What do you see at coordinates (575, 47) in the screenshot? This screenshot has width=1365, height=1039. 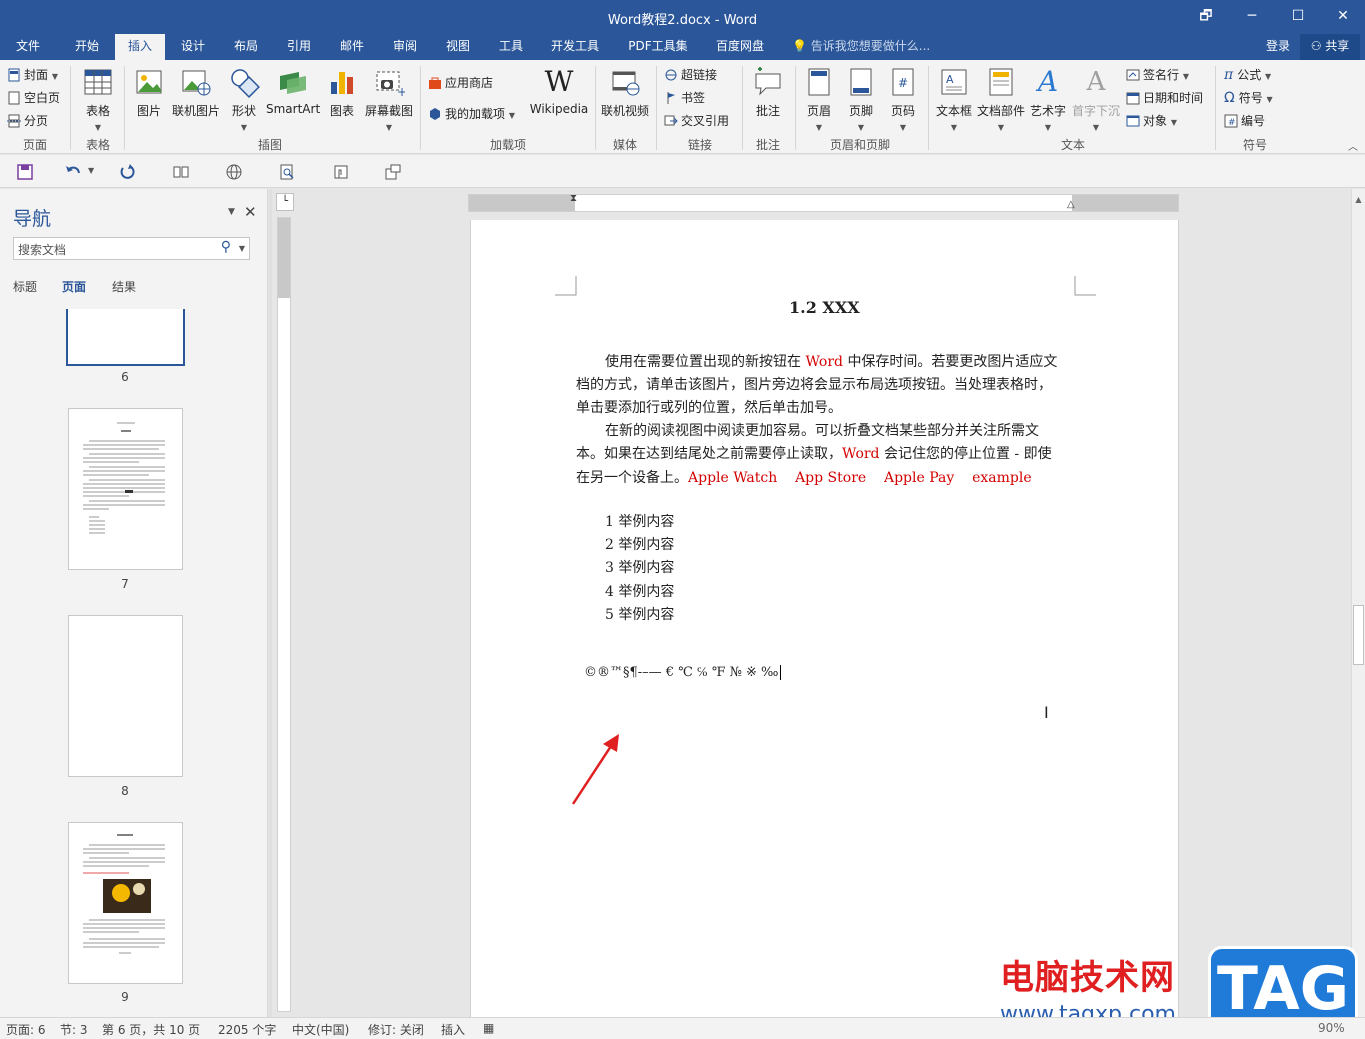 I see `tab-developer: 开发工具` at bounding box center [575, 47].